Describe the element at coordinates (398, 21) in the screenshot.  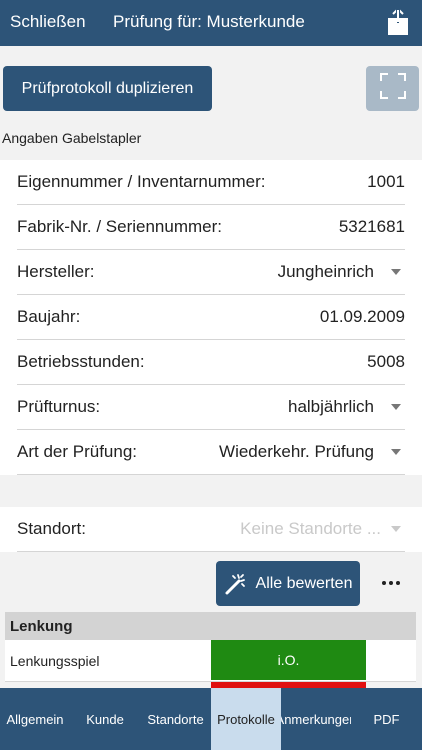
I see `share-icon` at that location.